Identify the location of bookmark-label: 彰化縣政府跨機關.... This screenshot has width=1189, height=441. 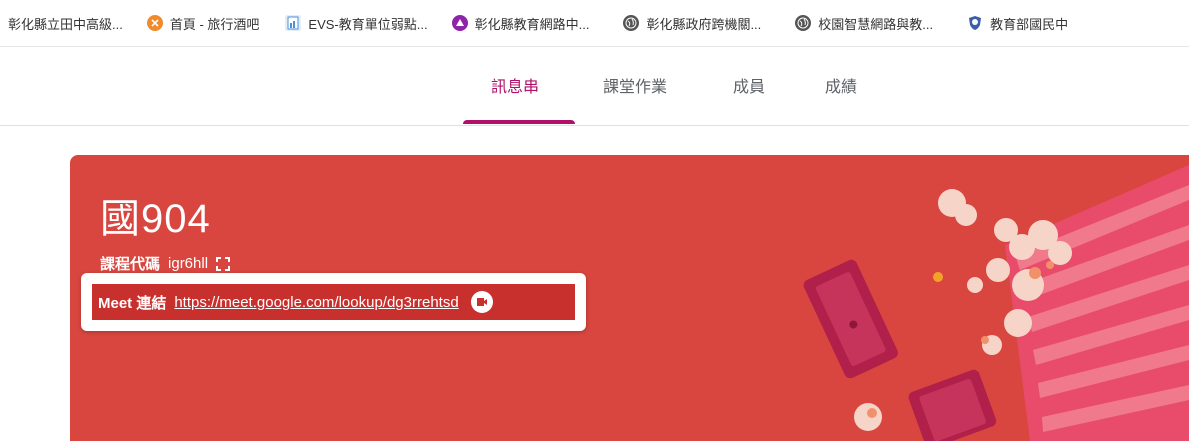
(704, 24).